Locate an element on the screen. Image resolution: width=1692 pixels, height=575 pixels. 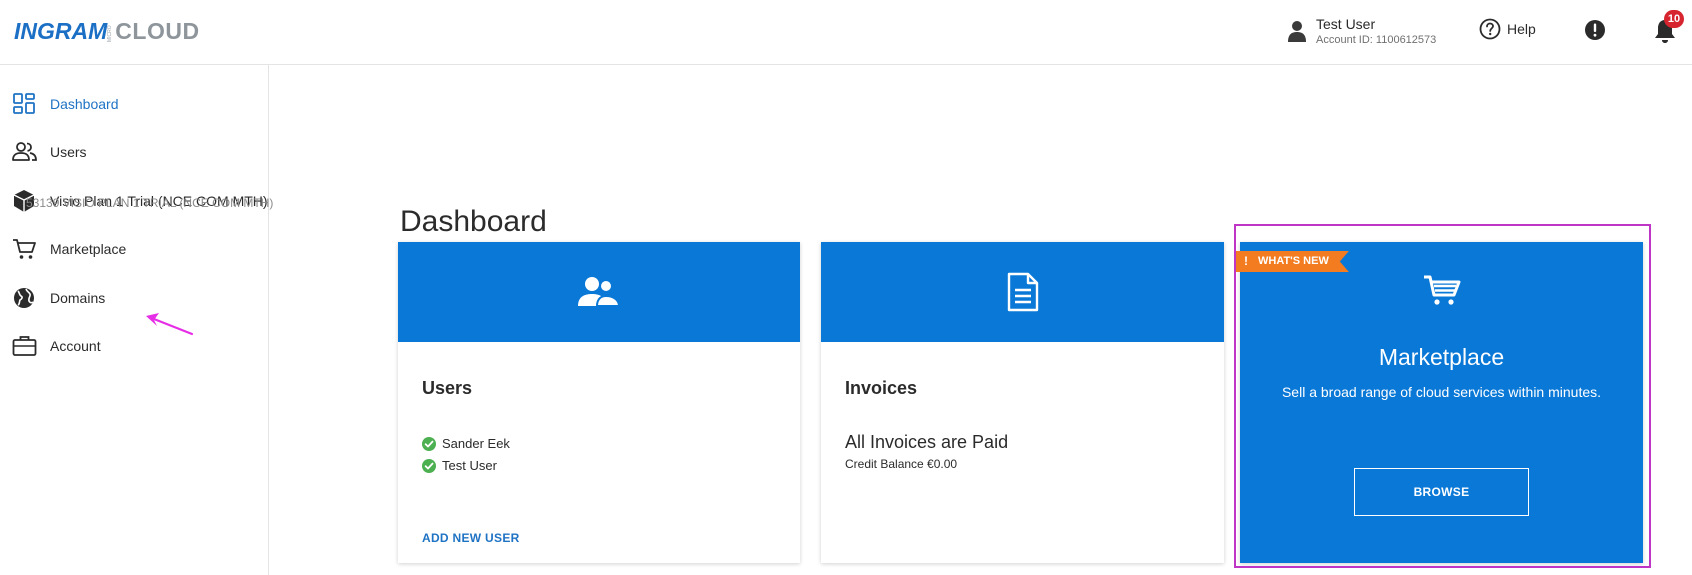
document-icon is located at coordinates (1022, 292).